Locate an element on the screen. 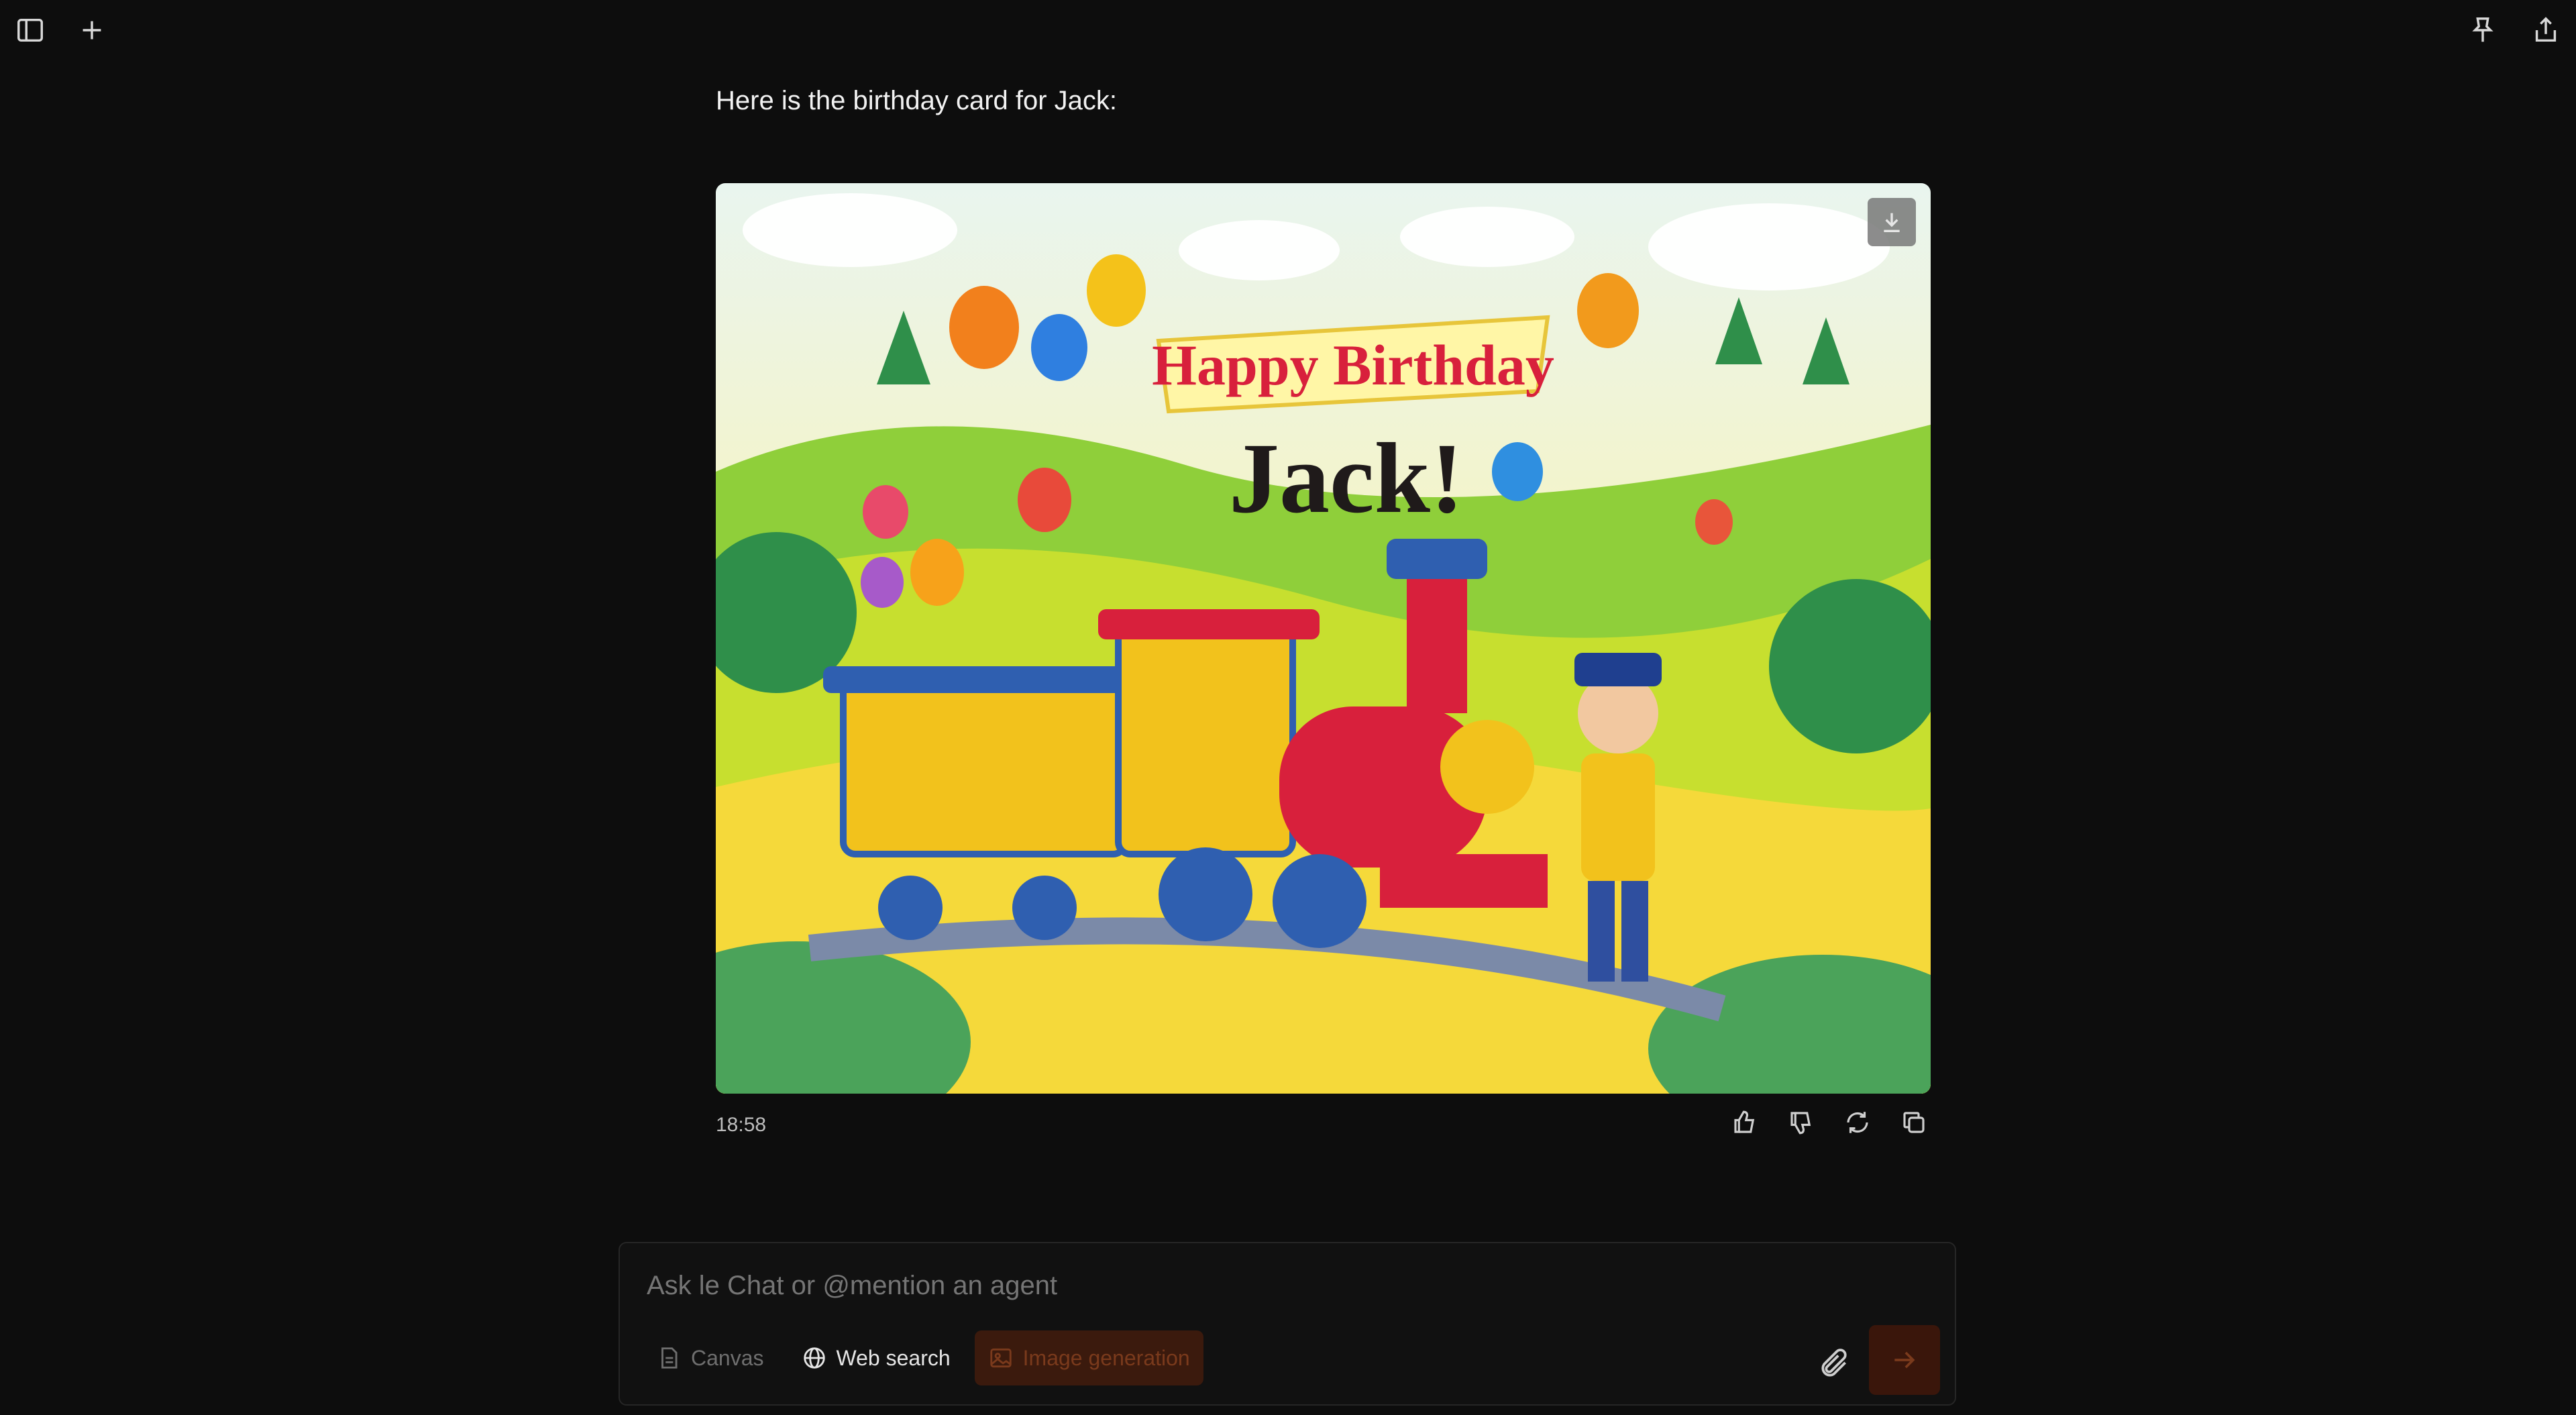 The width and height of the screenshot is (2576, 1415). globe-icon is located at coordinates (814, 1358).